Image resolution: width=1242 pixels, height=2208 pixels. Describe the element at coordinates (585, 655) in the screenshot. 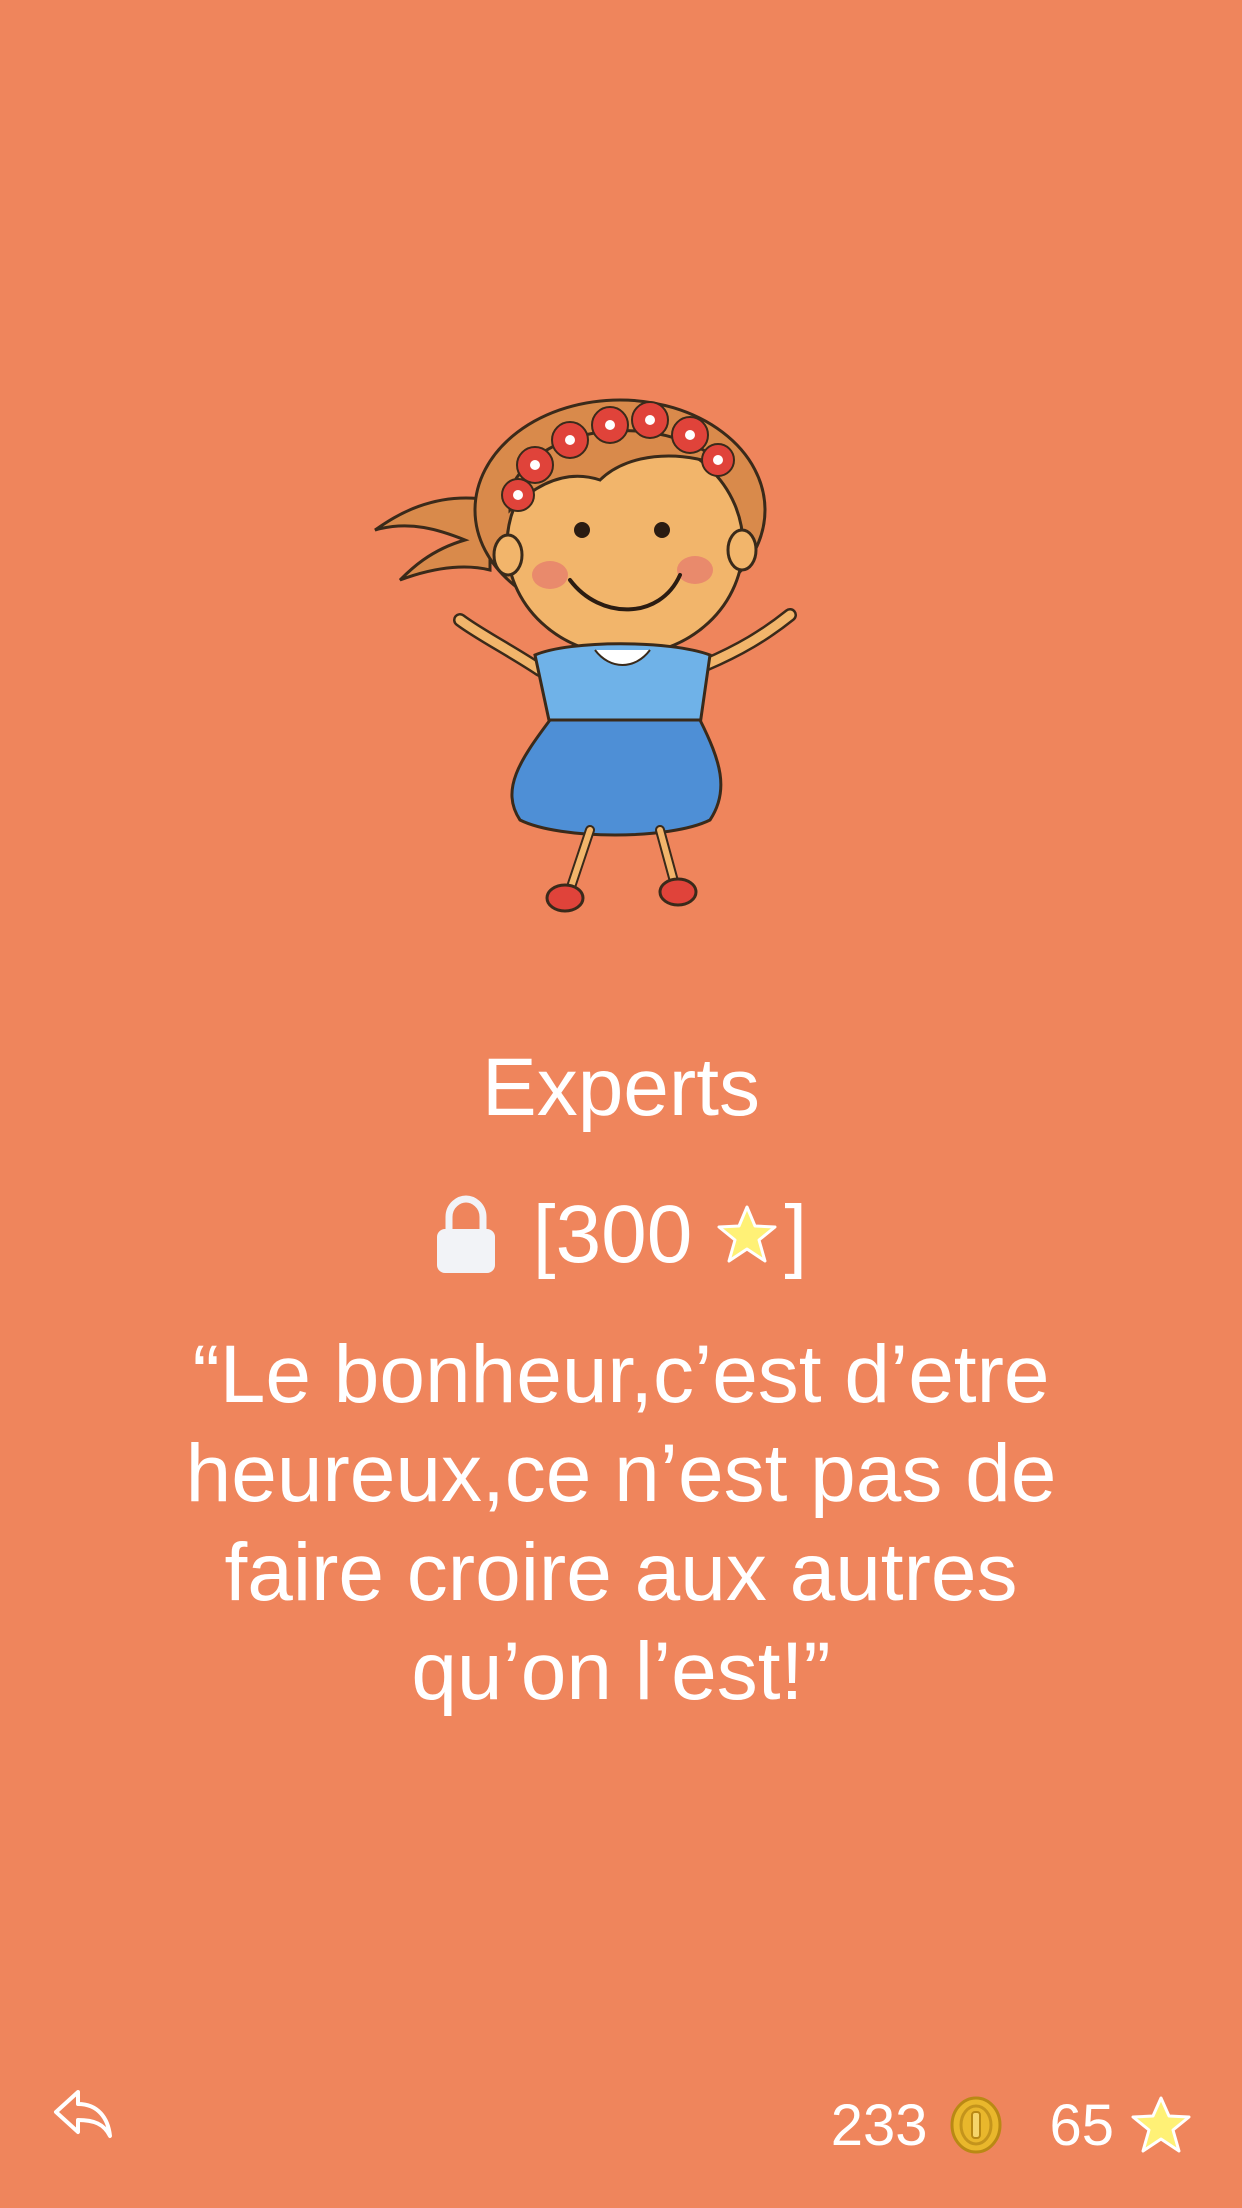

I see `girl-illustration` at that location.